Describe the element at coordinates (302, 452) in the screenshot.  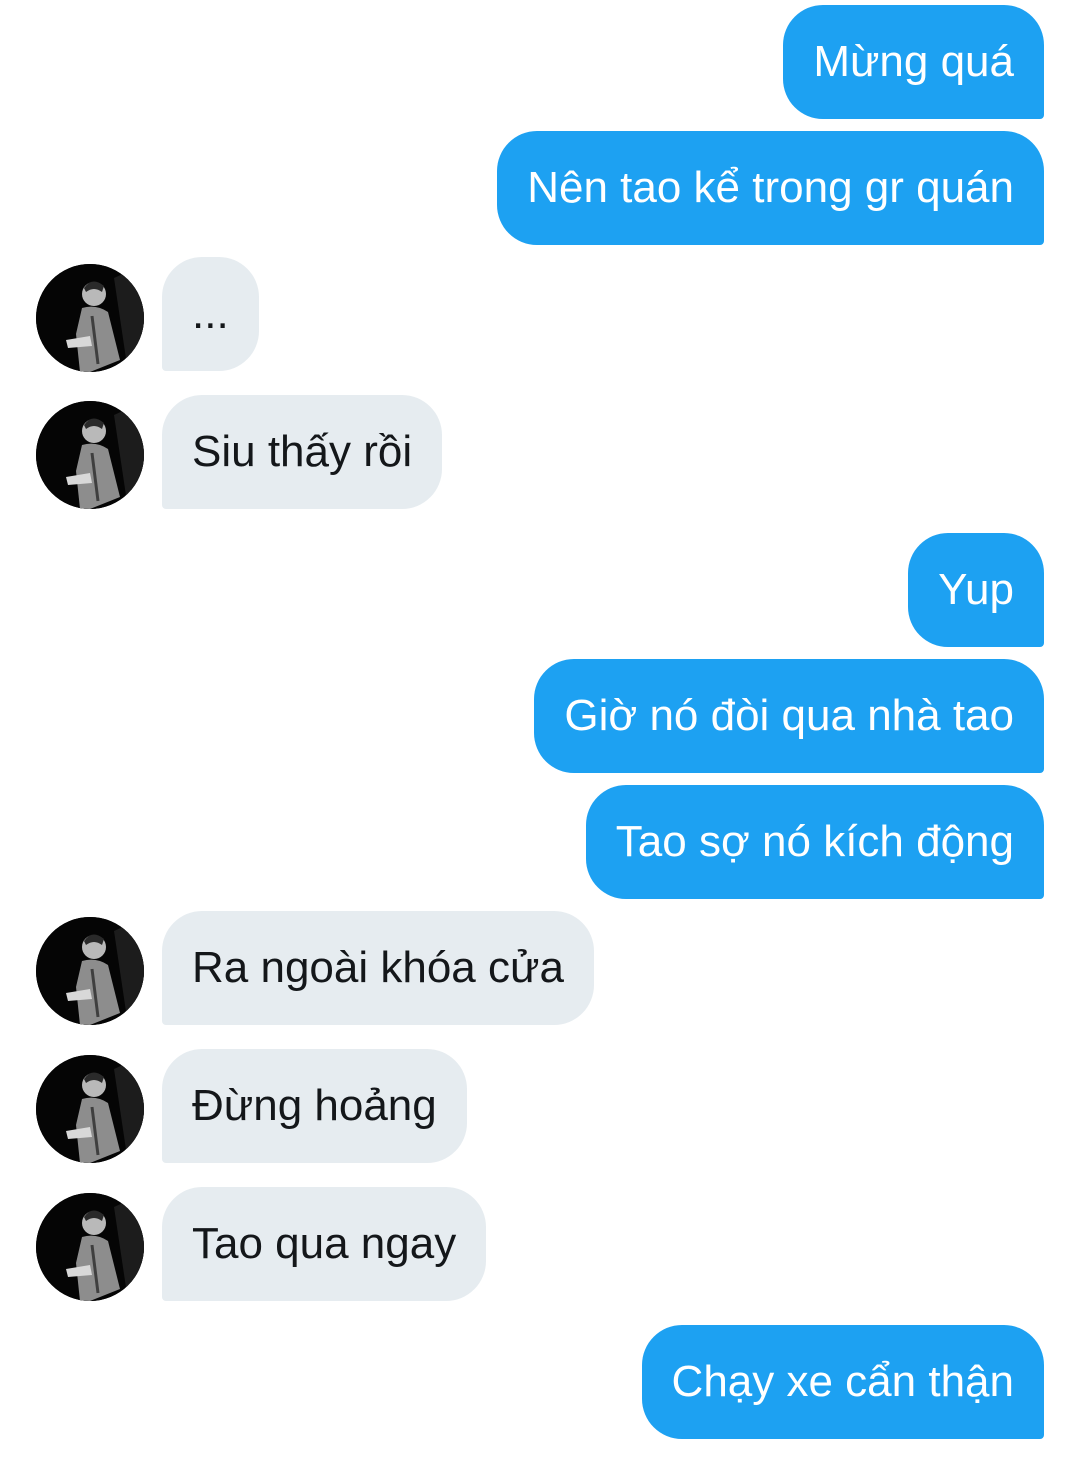
I see `message-bubble-incoming: Siu thấy rồi` at that location.